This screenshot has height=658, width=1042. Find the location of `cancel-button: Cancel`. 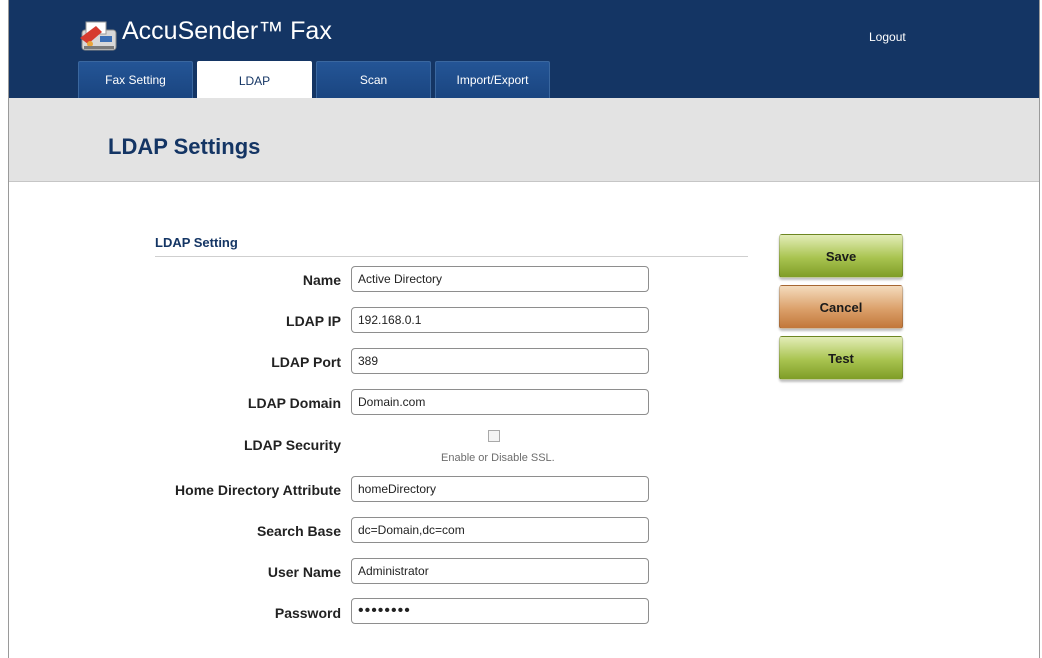

cancel-button: Cancel is located at coordinates (841, 307).